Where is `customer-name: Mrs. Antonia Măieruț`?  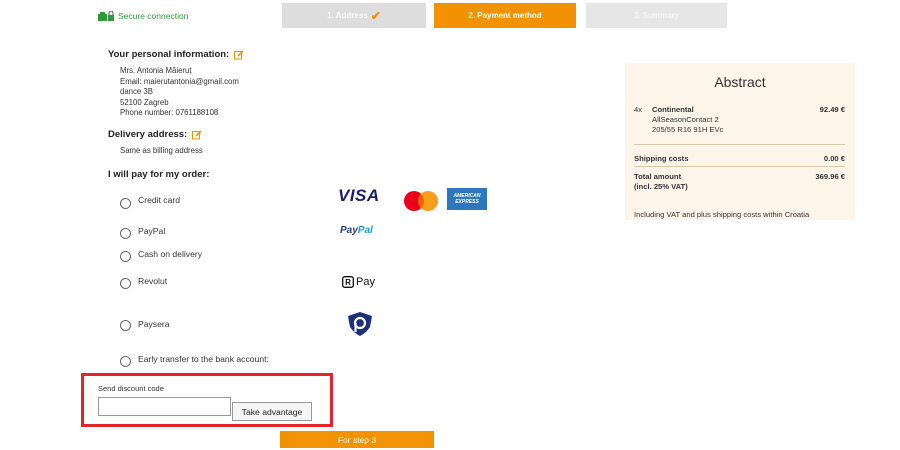 customer-name: Mrs. Antonia Măieruț is located at coordinates (156, 70).